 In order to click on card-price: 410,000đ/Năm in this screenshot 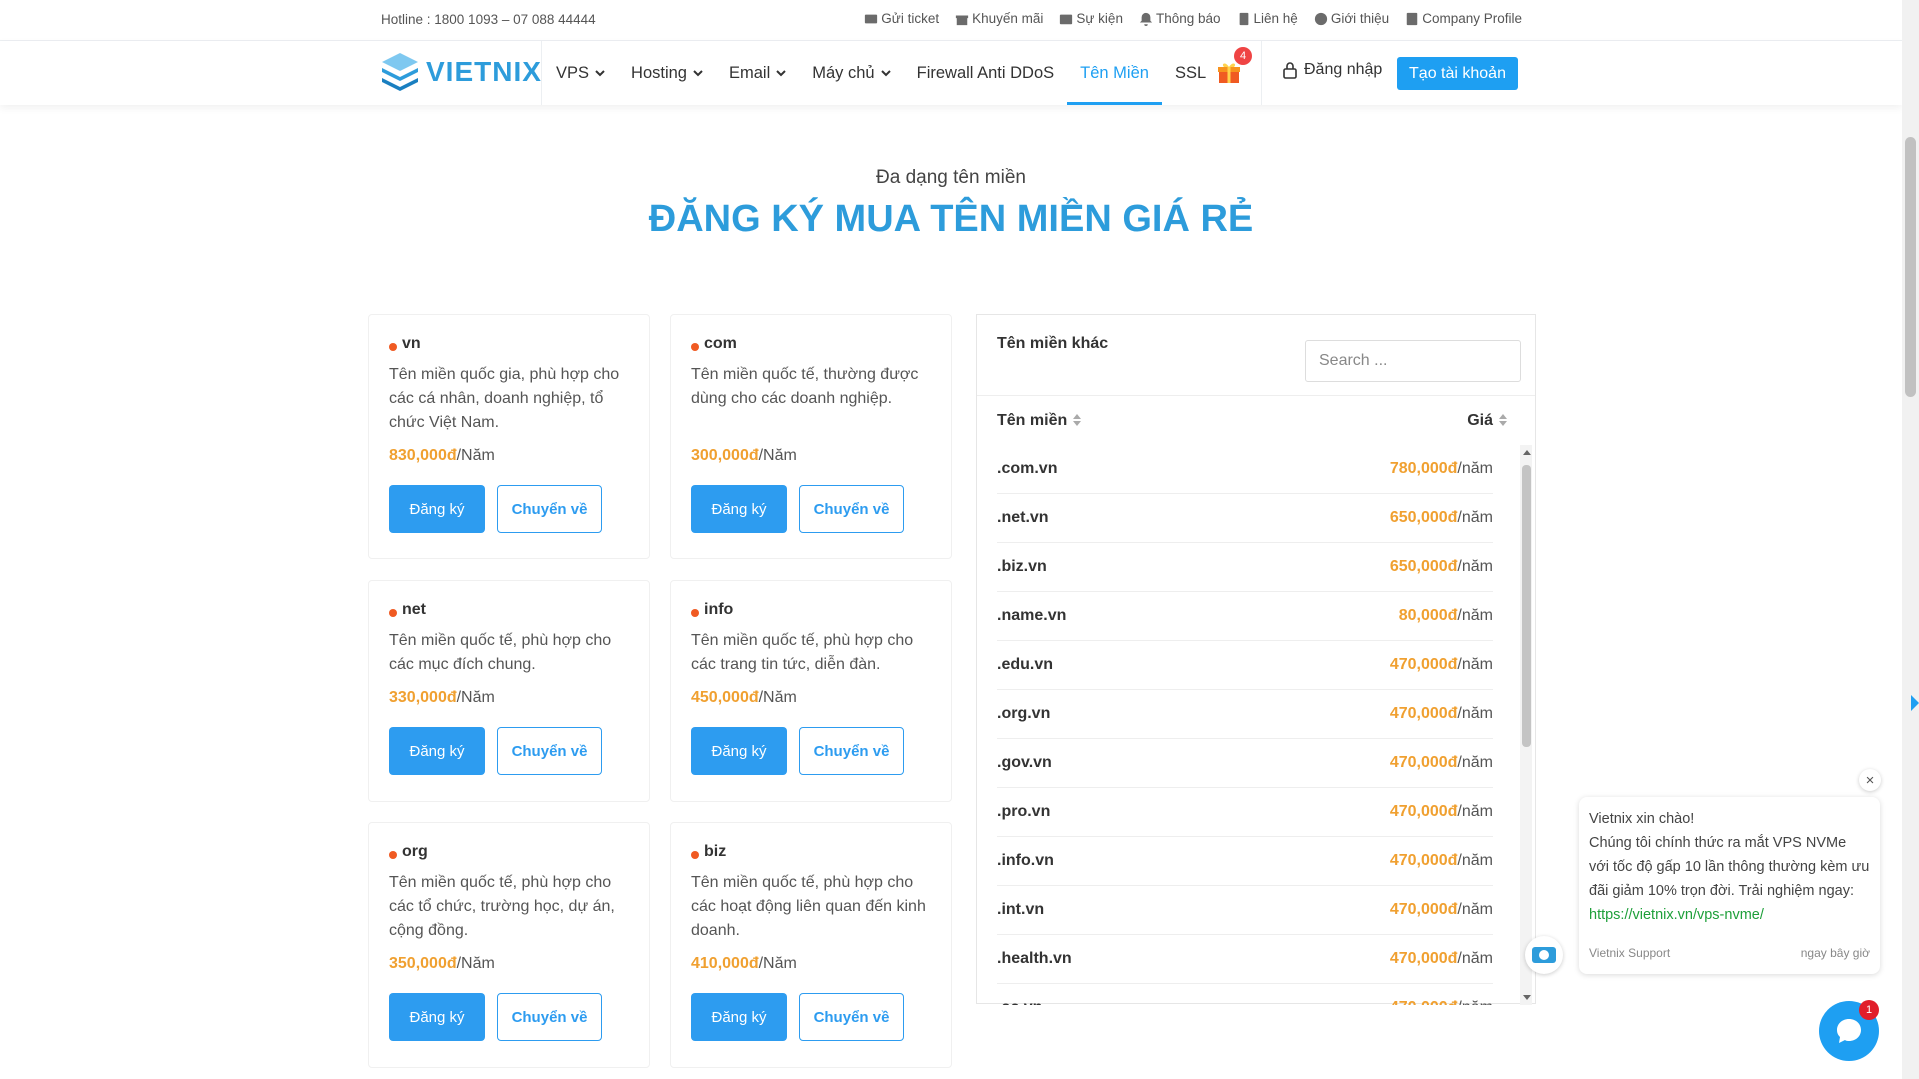, I will do `click(744, 963)`.